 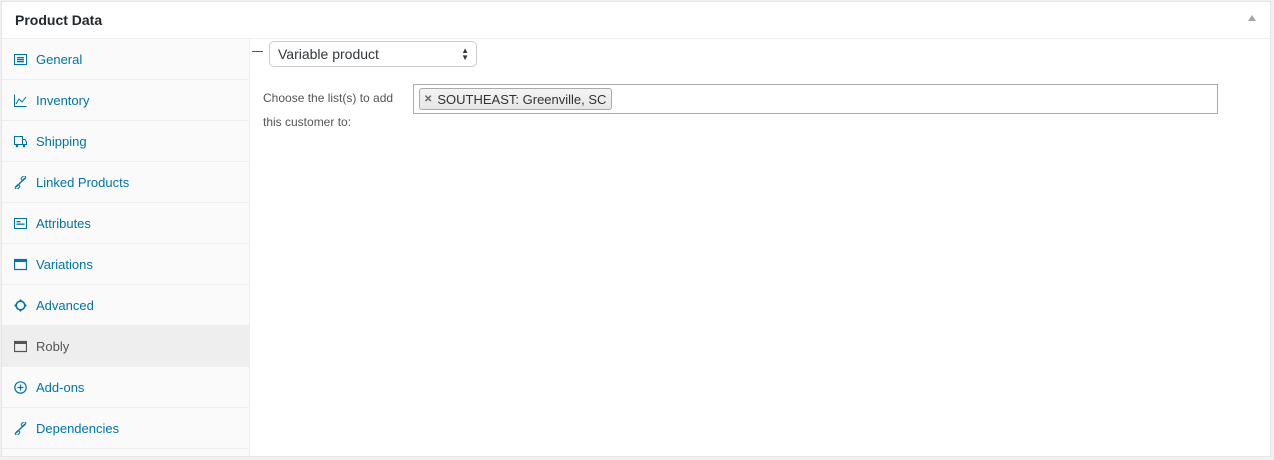 What do you see at coordinates (59, 20) in the screenshot?
I see `panel-title: Product Data` at bounding box center [59, 20].